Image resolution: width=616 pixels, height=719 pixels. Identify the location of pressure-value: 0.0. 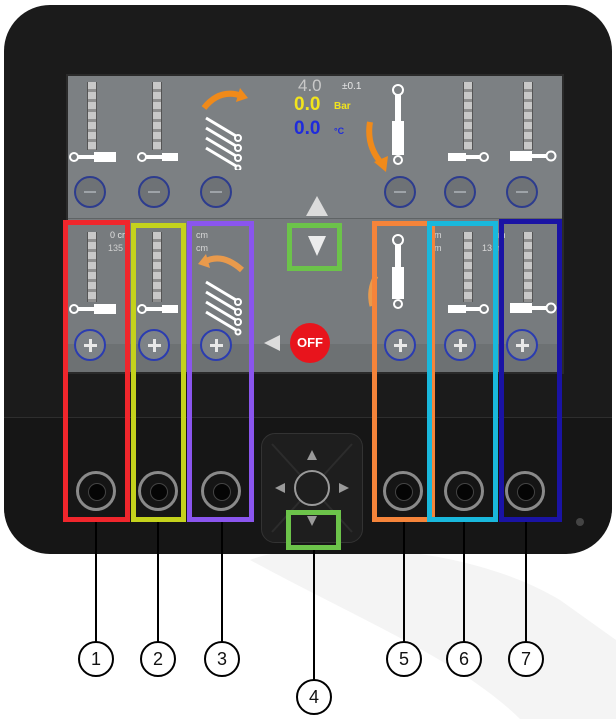
(307, 104).